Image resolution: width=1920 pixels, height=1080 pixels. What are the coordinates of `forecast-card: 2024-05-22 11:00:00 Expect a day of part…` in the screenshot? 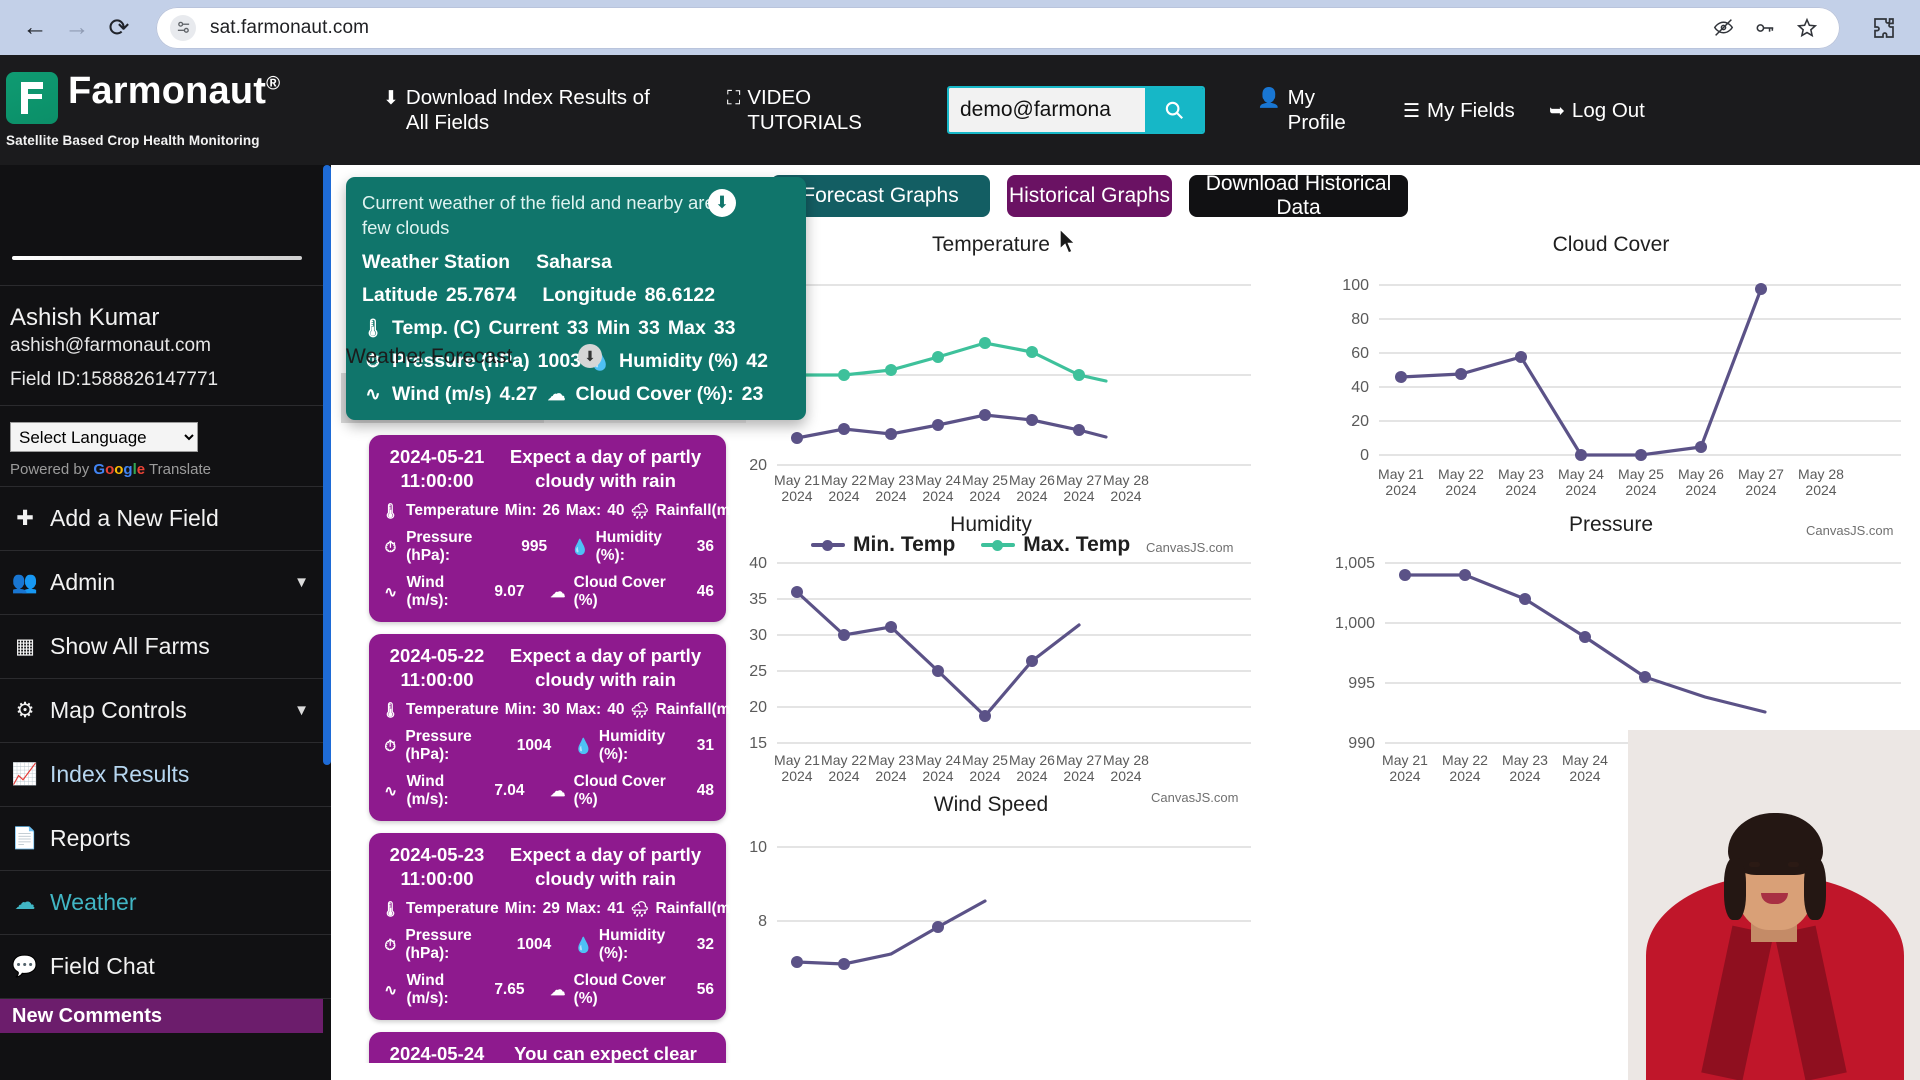 It's located at (557, 728).